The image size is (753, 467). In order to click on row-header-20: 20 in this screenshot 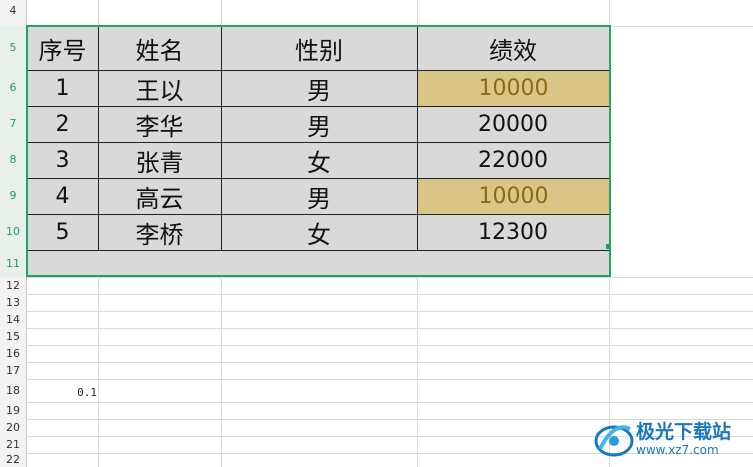, I will do `click(13, 427)`.